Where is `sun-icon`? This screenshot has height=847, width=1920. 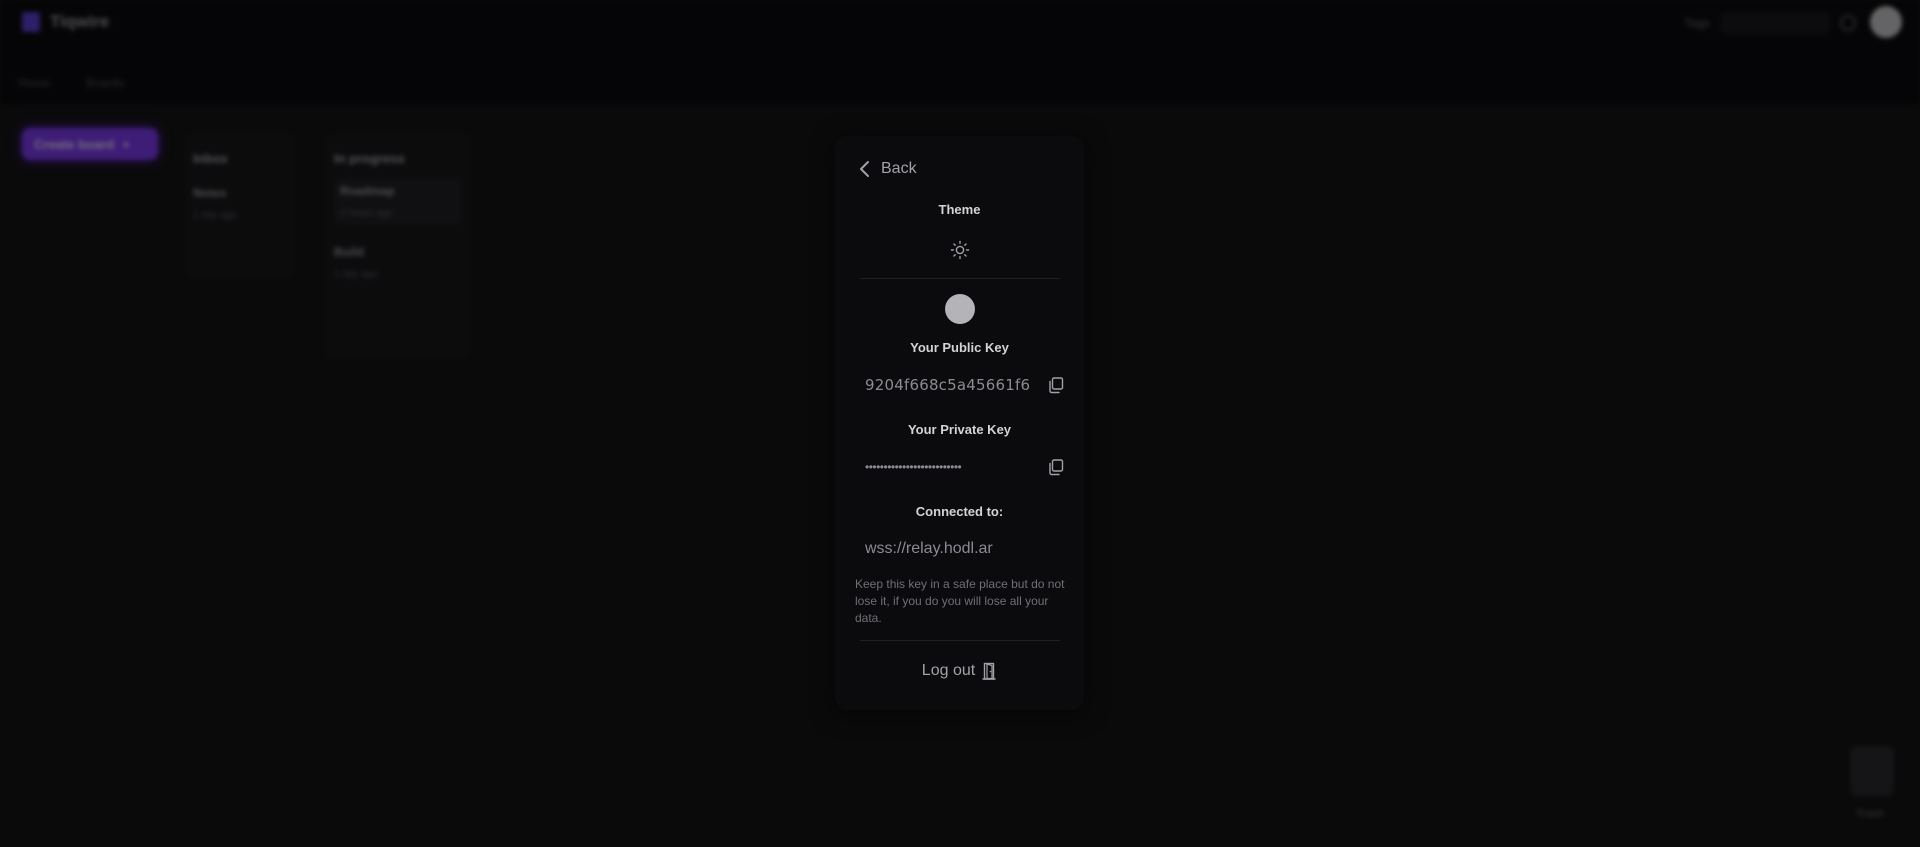 sun-icon is located at coordinates (960, 250).